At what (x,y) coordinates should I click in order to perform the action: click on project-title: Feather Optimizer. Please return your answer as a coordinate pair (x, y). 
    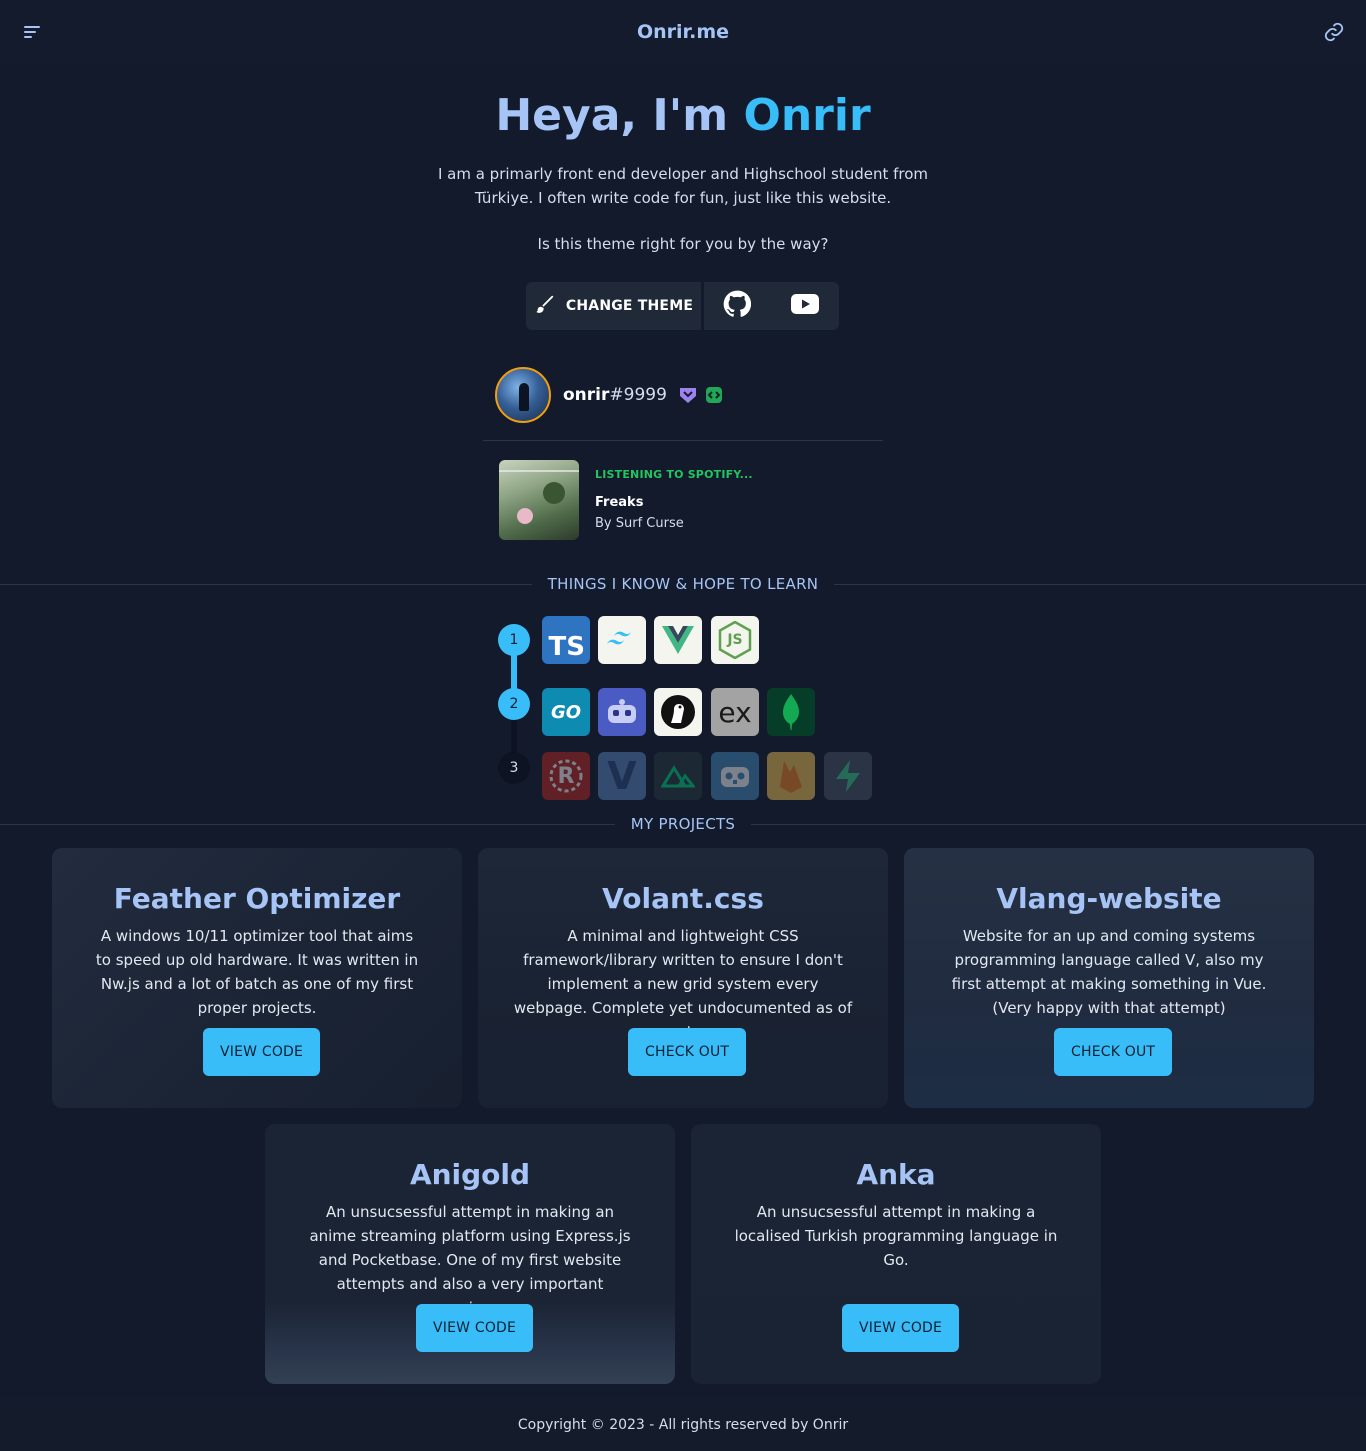
    Looking at the image, I should click on (257, 898).